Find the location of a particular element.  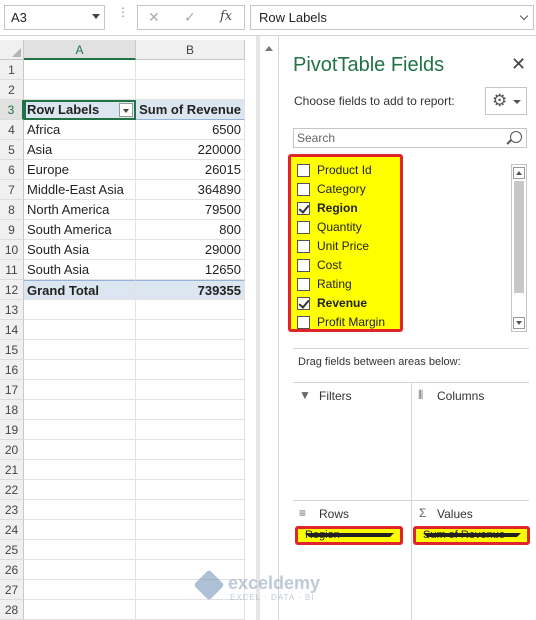

field-list-scrollbar is located at coordinates (519, 248).